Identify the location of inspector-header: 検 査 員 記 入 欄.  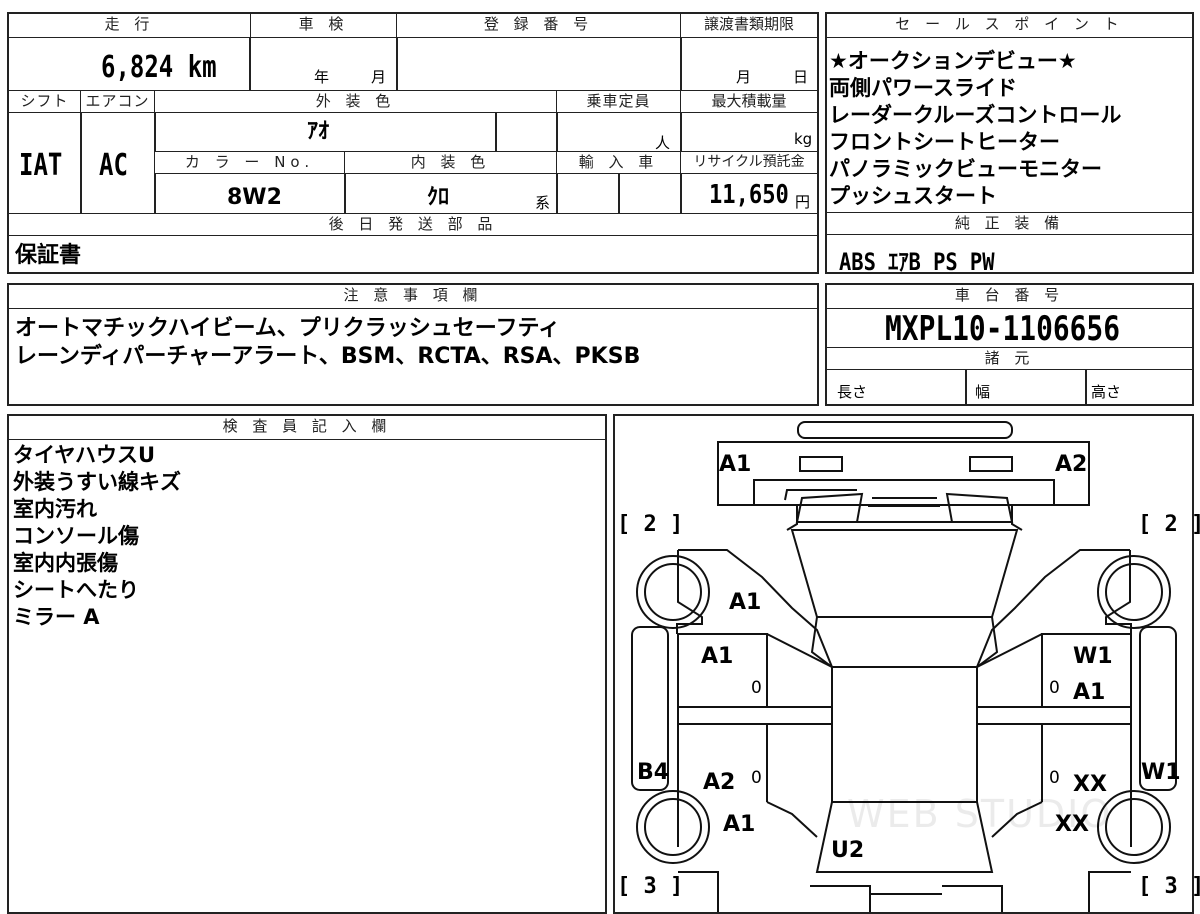
(307, 428).